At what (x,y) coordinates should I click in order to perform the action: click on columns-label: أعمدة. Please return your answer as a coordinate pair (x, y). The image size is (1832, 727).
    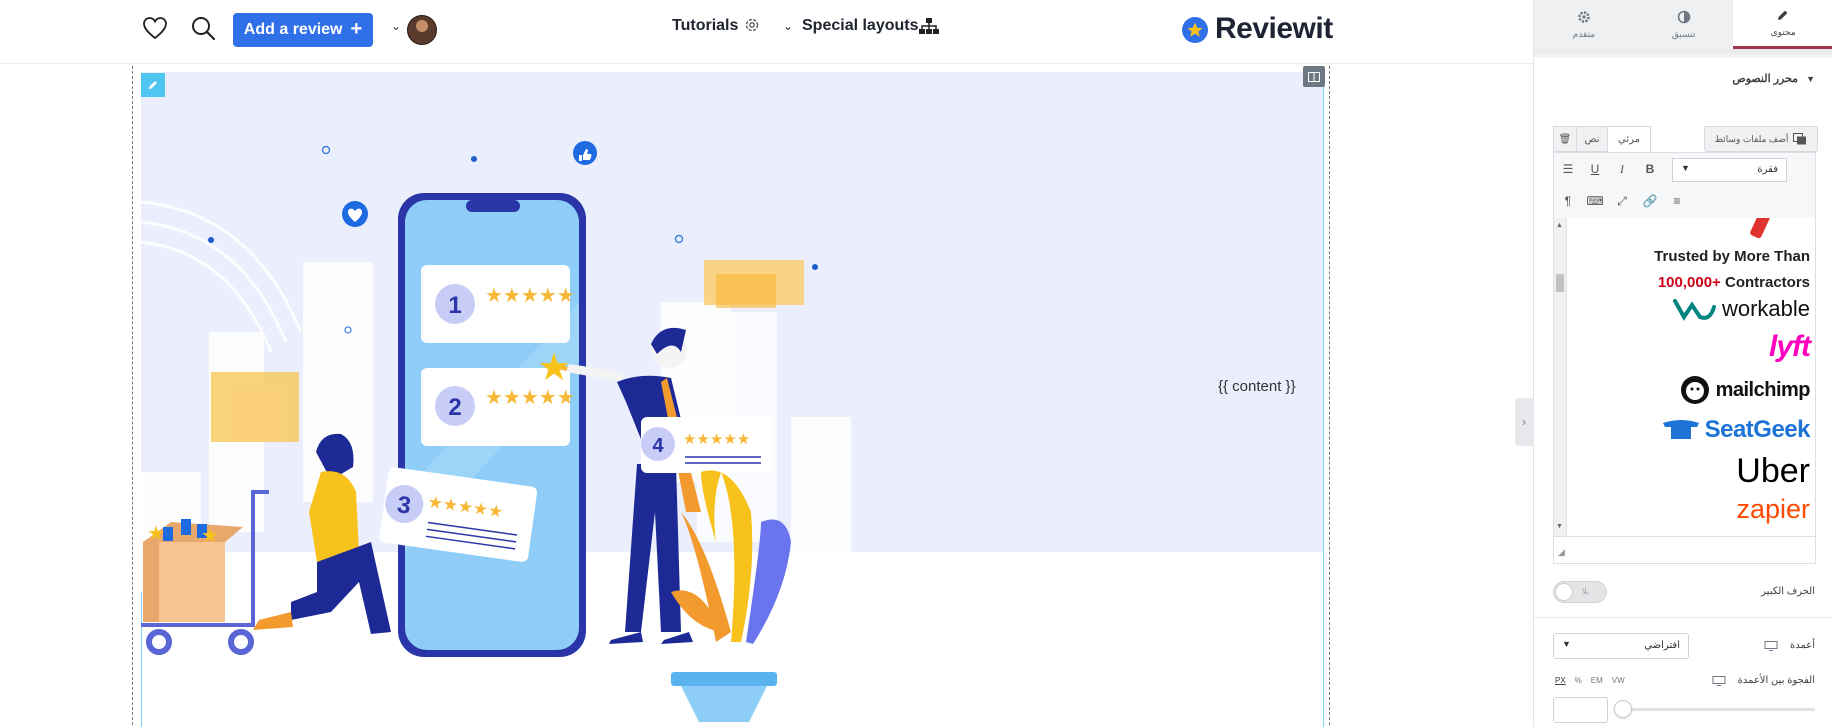
    Looking at the image, I should click on (1802, 645).